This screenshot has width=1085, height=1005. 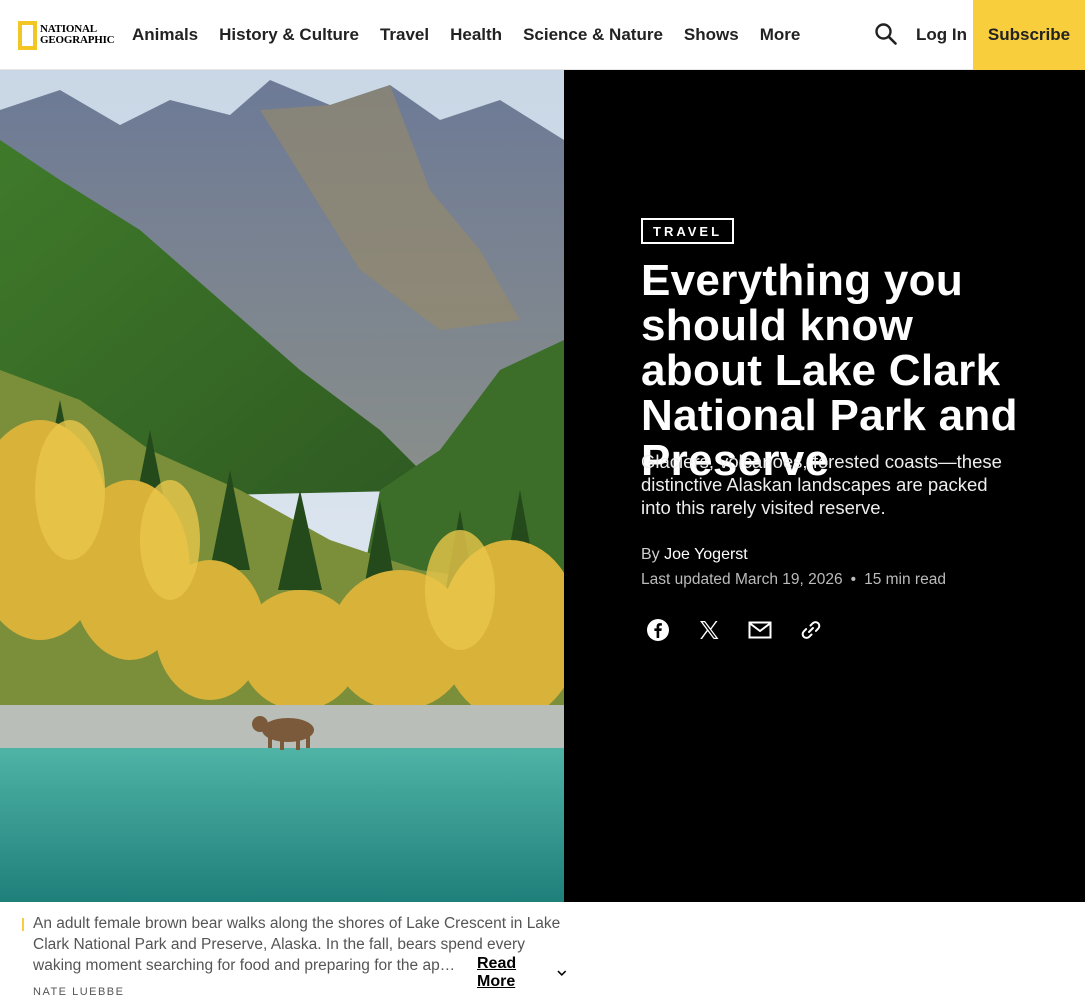 What do you see at coordinates (165, 35) in the screenshot?
I see `nav-item-animals: Animals` at bounding box center [165, 35].